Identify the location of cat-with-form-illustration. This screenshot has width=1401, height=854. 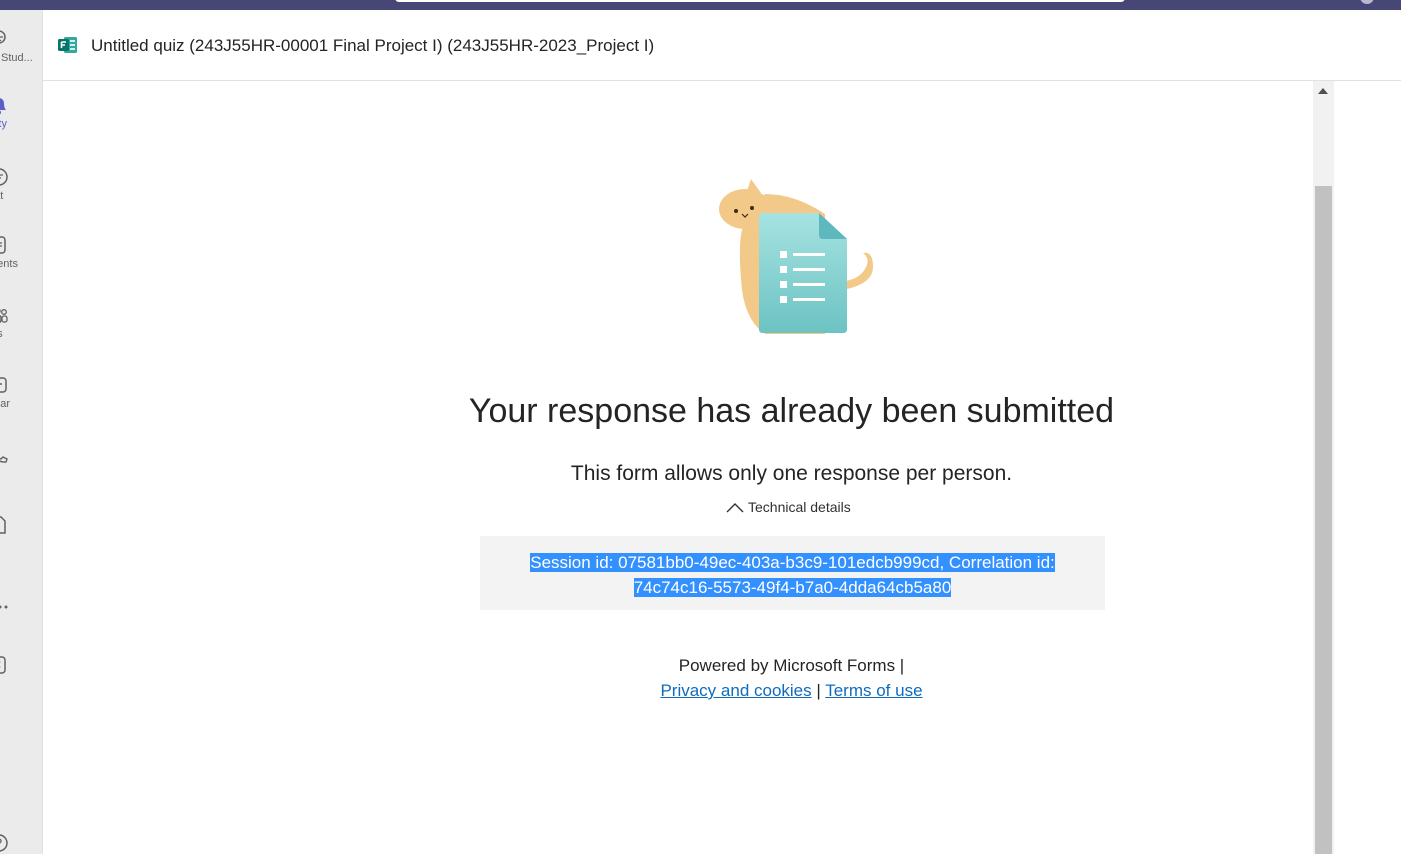
(796, 256).